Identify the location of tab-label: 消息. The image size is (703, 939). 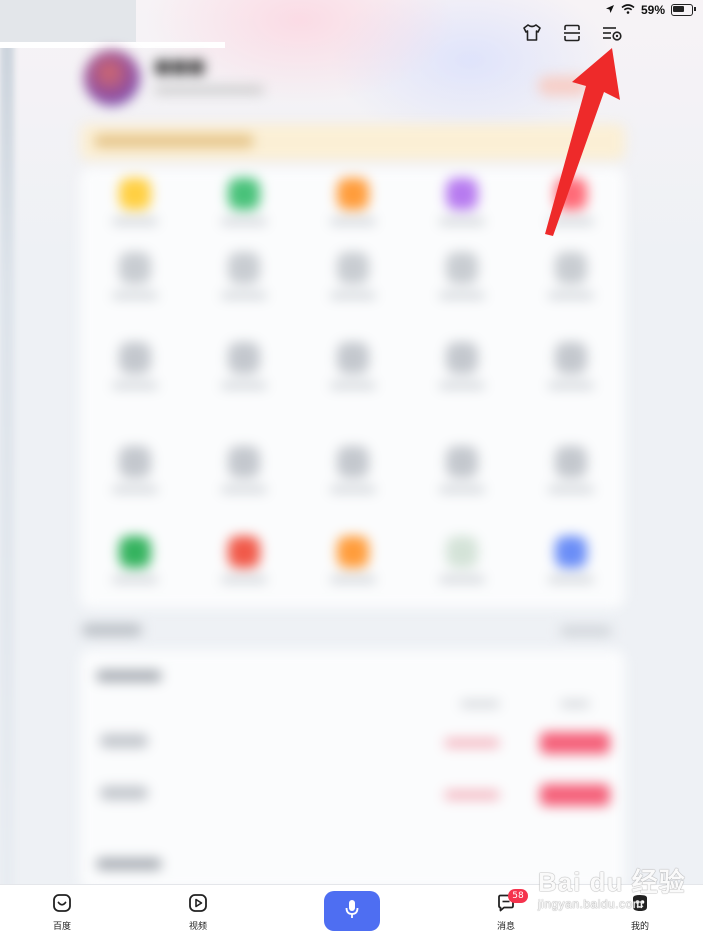
(505, 927).